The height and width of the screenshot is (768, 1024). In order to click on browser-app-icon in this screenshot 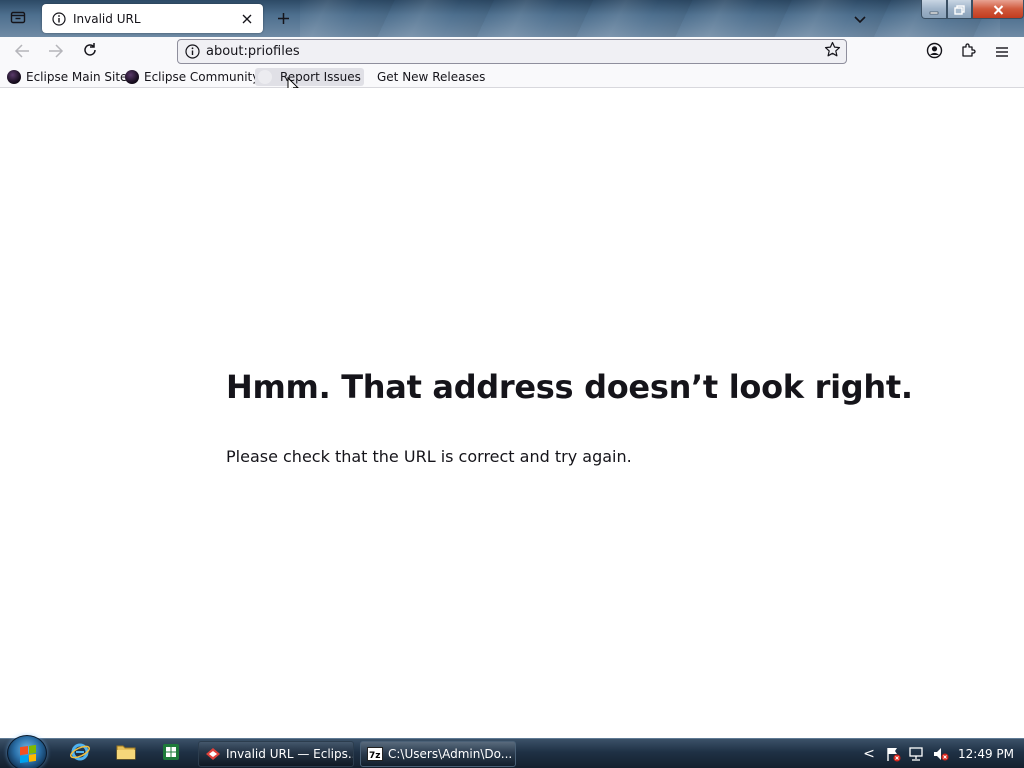, I will do `click(213, 754)`.